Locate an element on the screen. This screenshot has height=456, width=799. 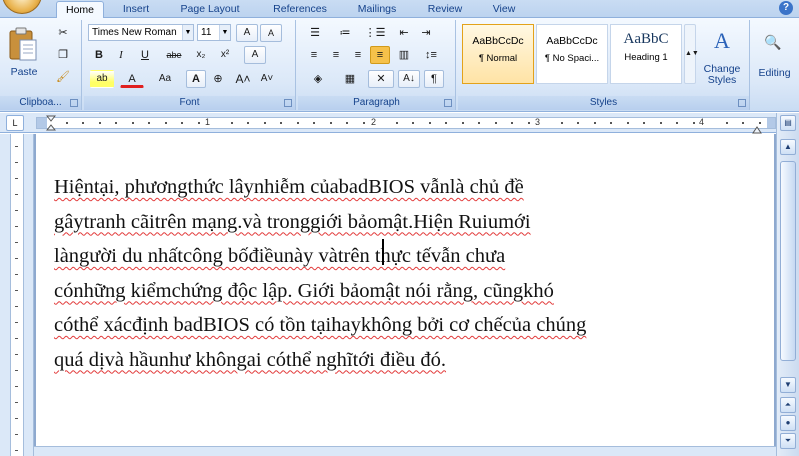
italic-button: I is located at coordinates (121, 55).